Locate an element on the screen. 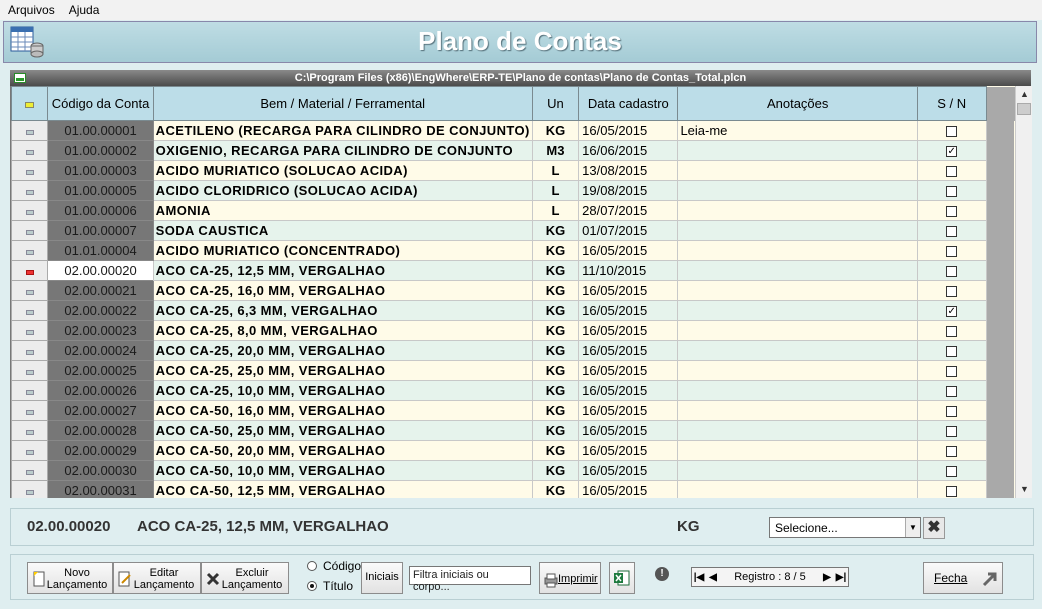 The image size is (1042, 609). cell-codigo: 01.00.00002 is located at coordinates (100, 150).